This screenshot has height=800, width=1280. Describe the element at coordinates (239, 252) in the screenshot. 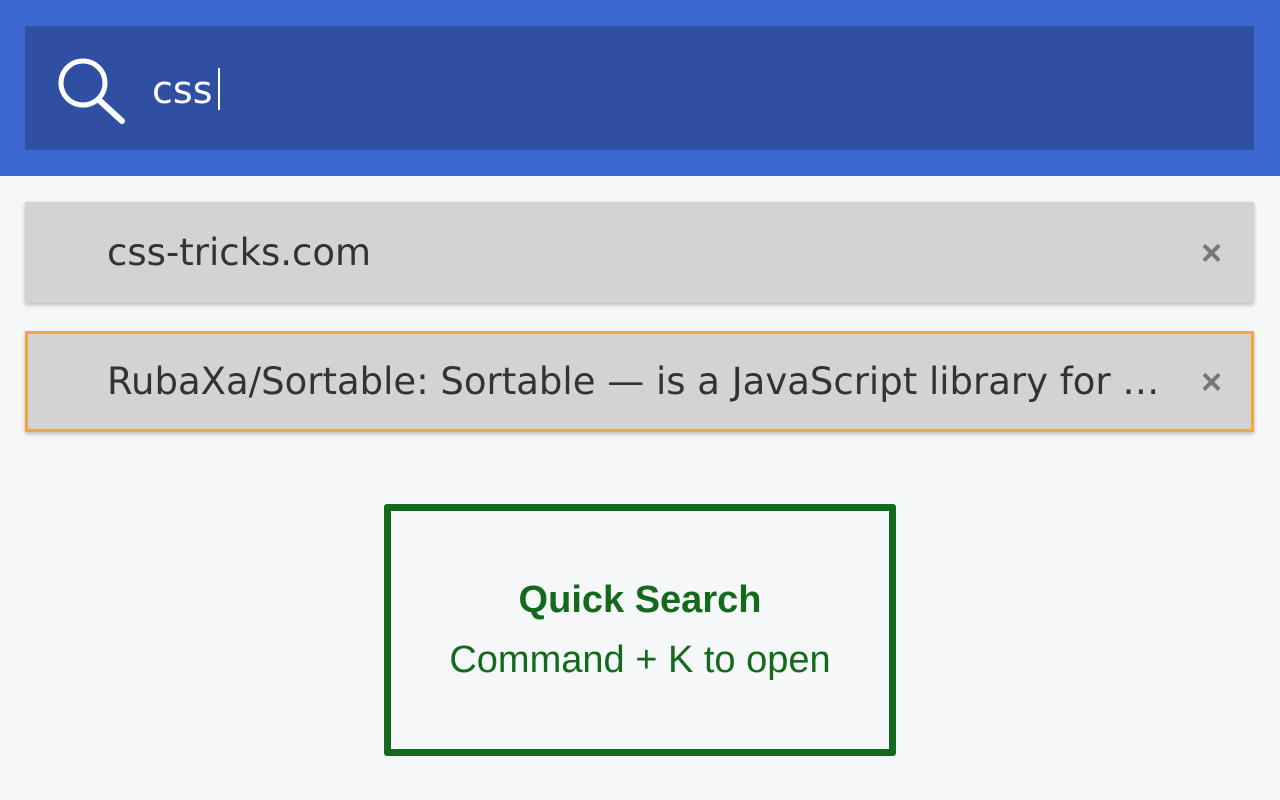

I see `result-label: css-tricks.com` at that location.